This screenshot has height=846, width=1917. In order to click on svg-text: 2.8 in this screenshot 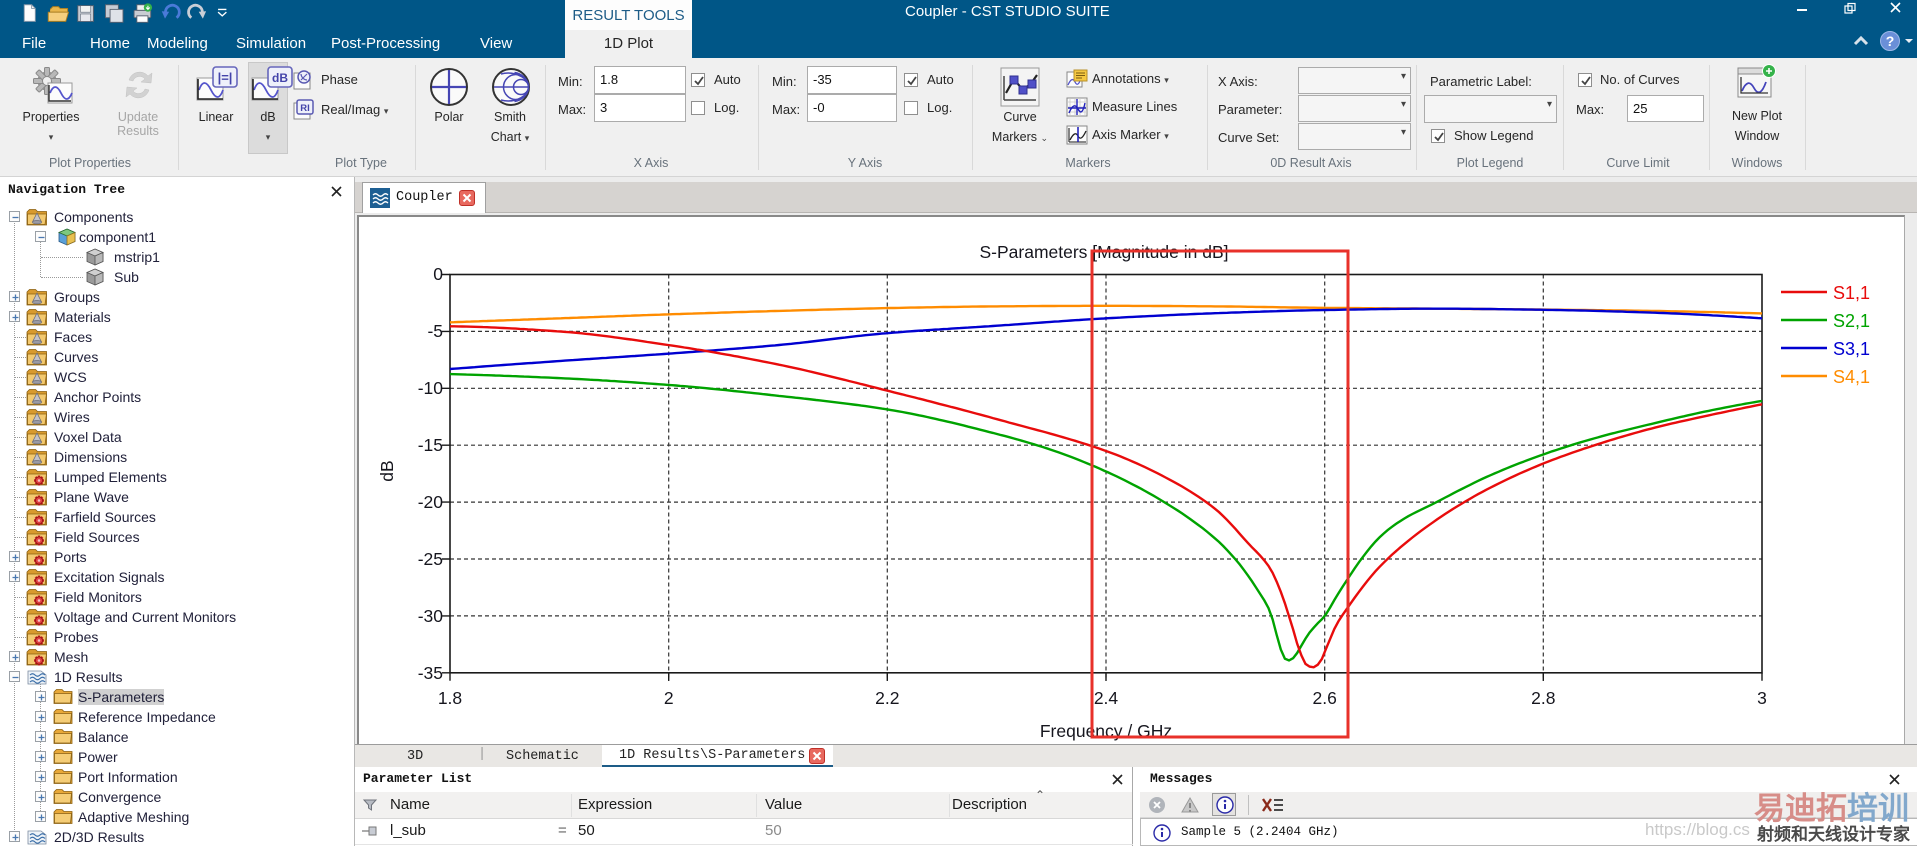, I will do `click(1543, 698)`.